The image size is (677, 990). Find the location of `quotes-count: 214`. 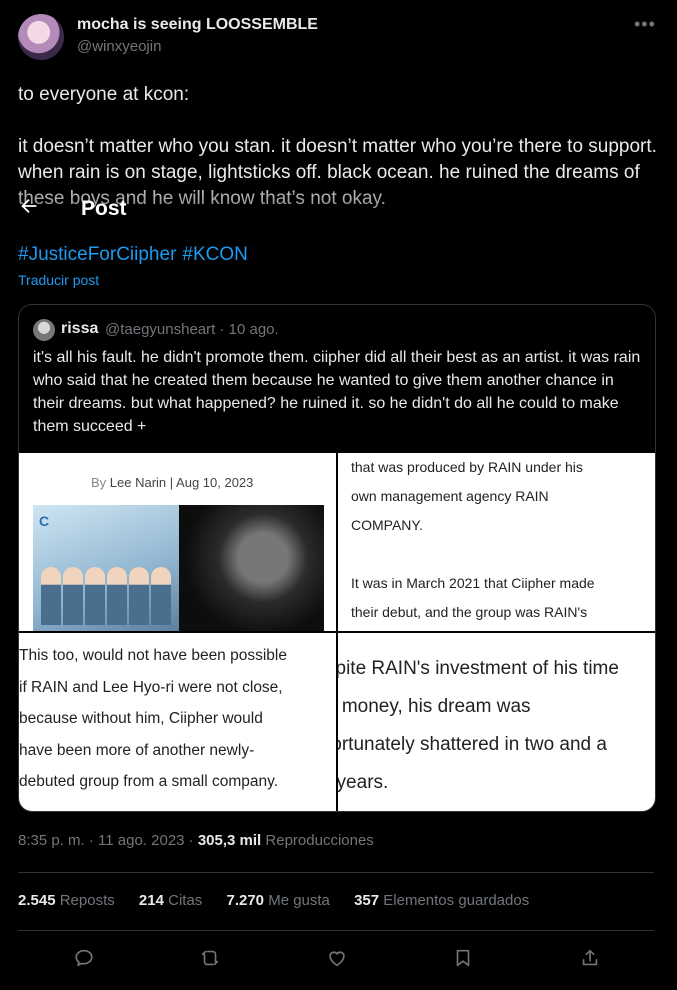

quotes-count: 214 is located at coordinates (151, 900).